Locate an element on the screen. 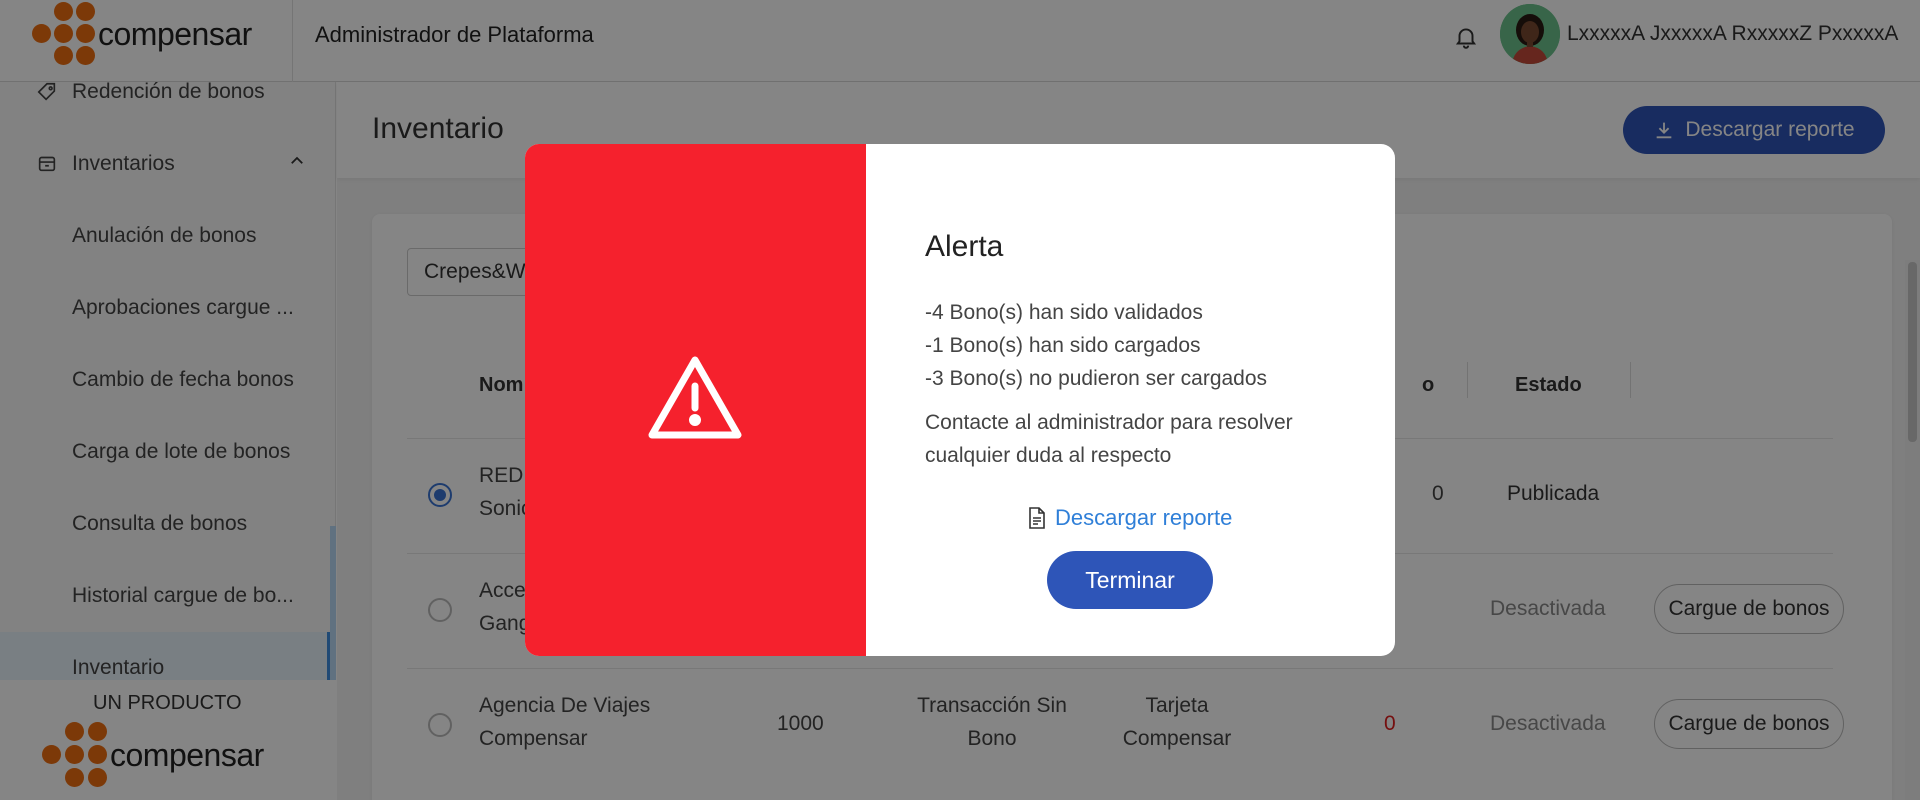 Image resolution: width=1920 pixels, height=800 pixels. dialog-title: Alerta is located at coordinates (964, 246).